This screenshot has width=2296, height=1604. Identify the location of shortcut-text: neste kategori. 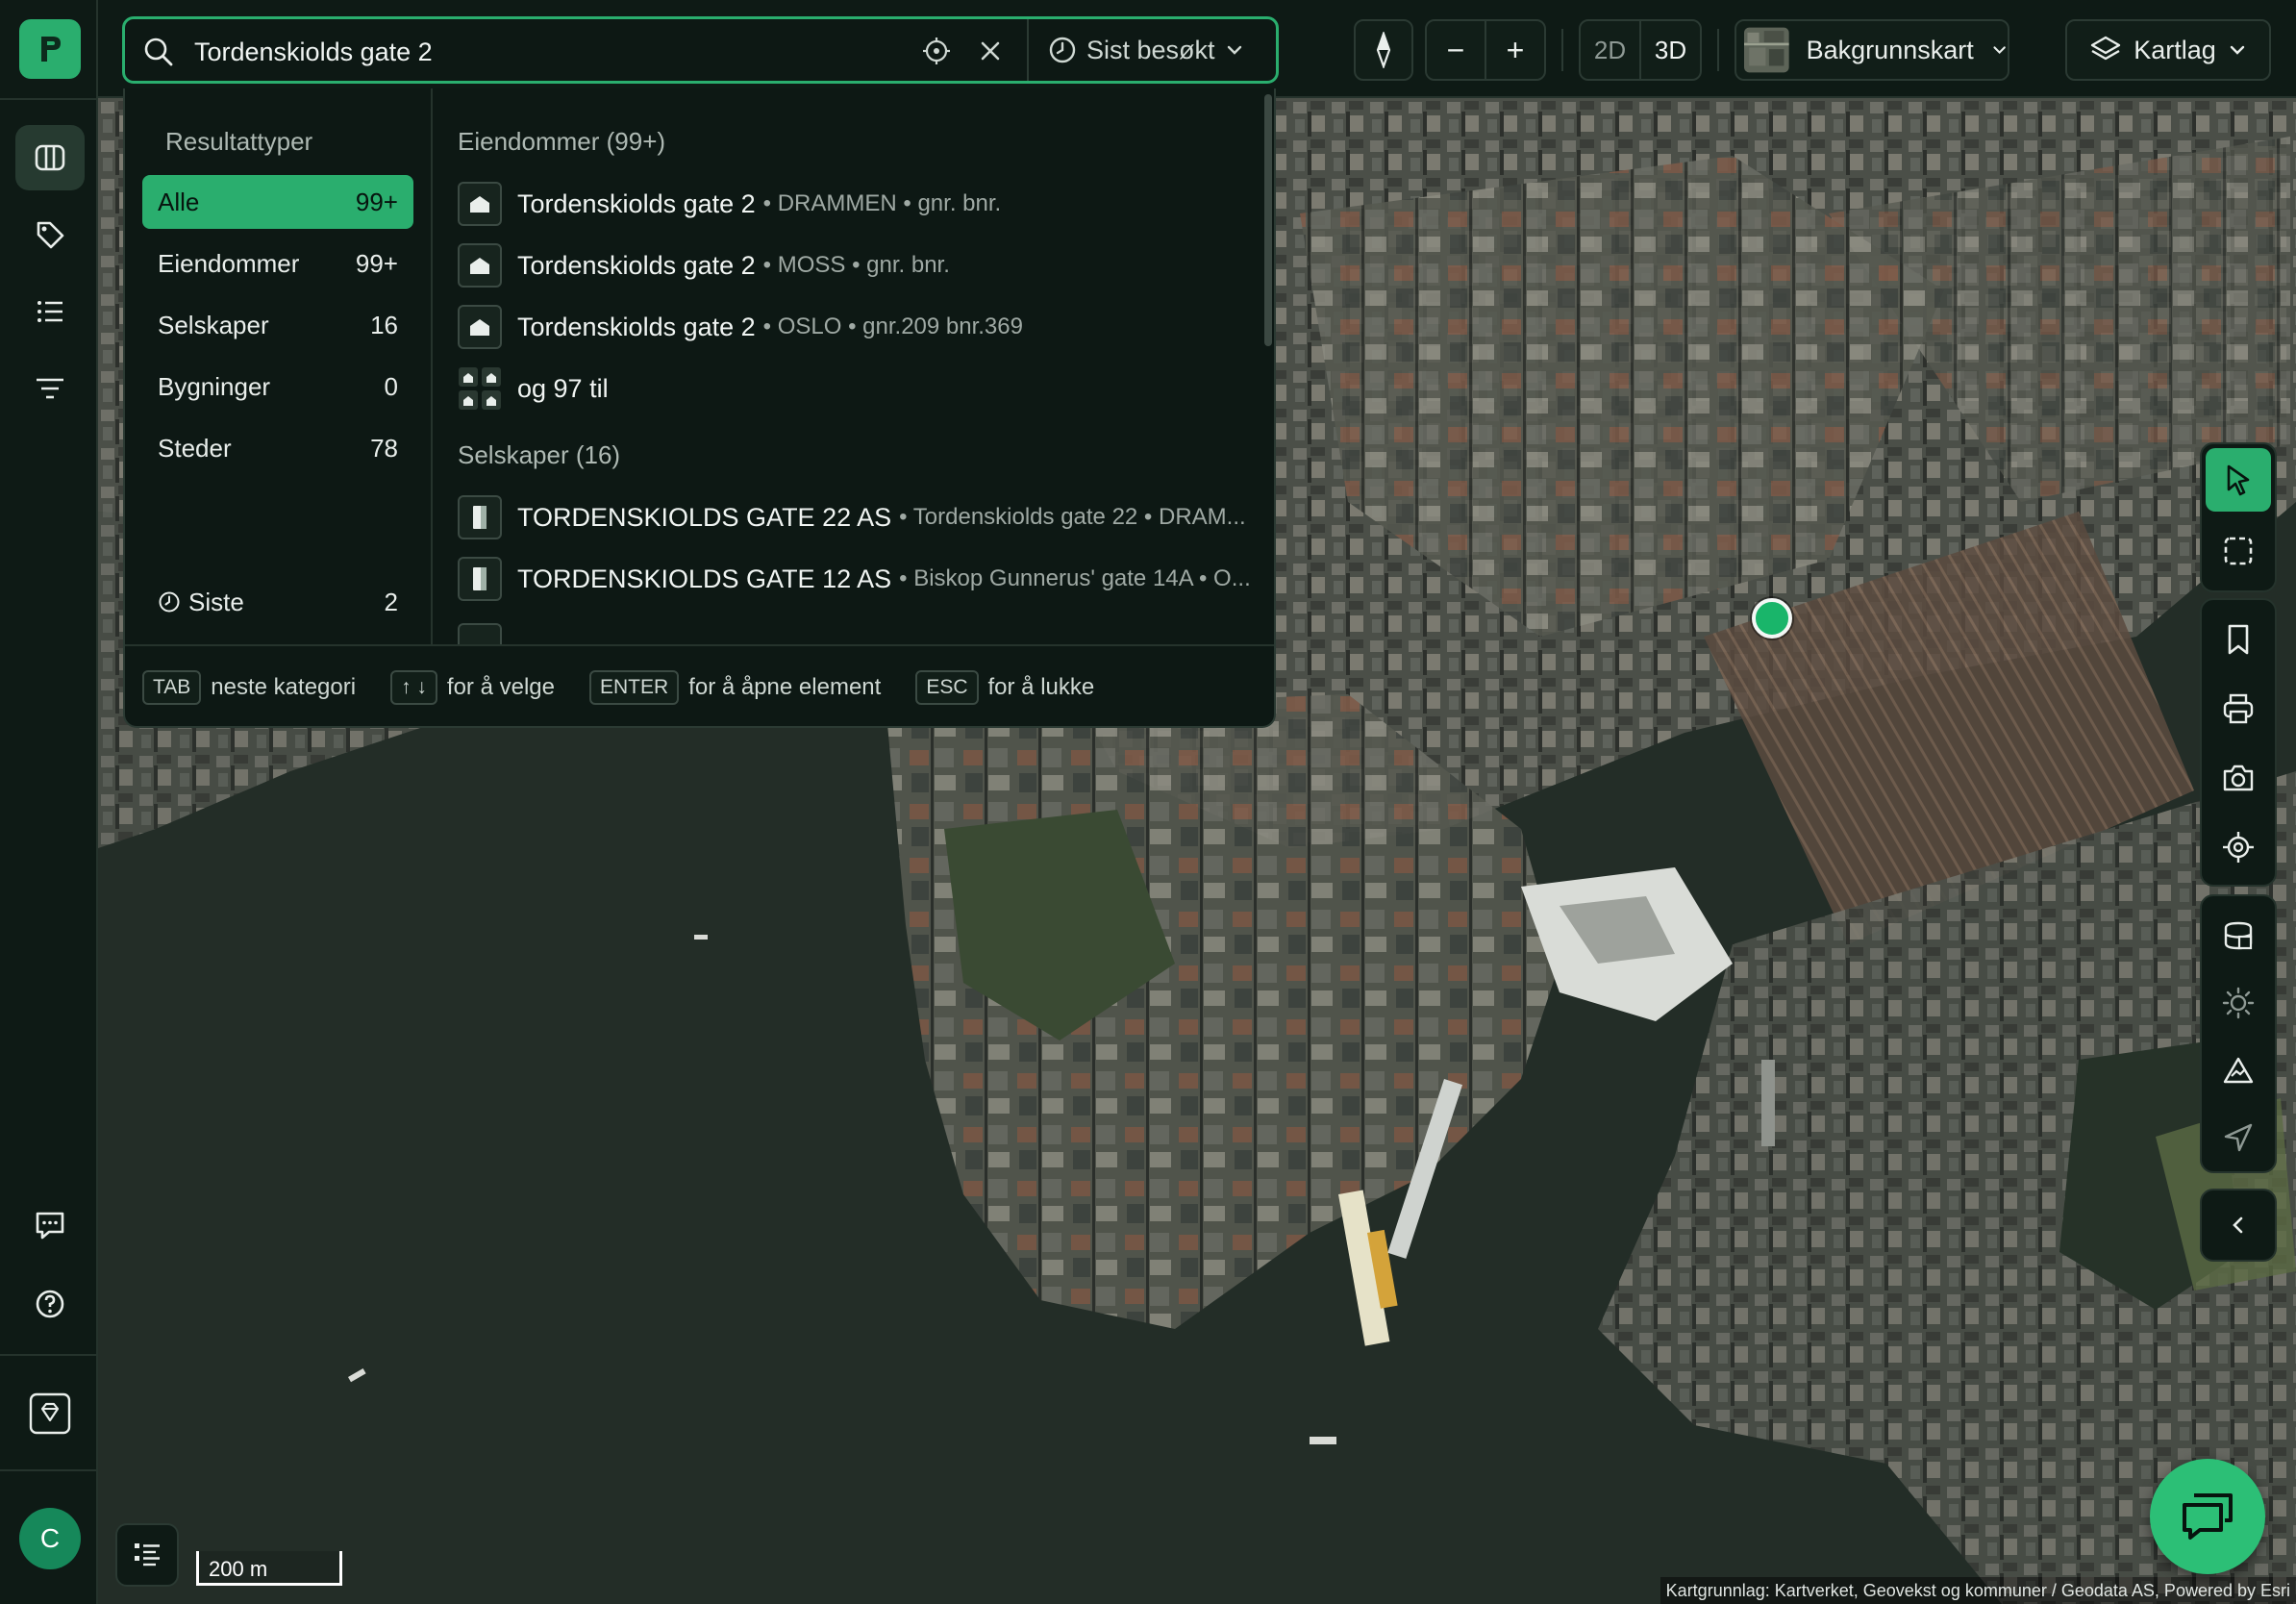
(284, 686).